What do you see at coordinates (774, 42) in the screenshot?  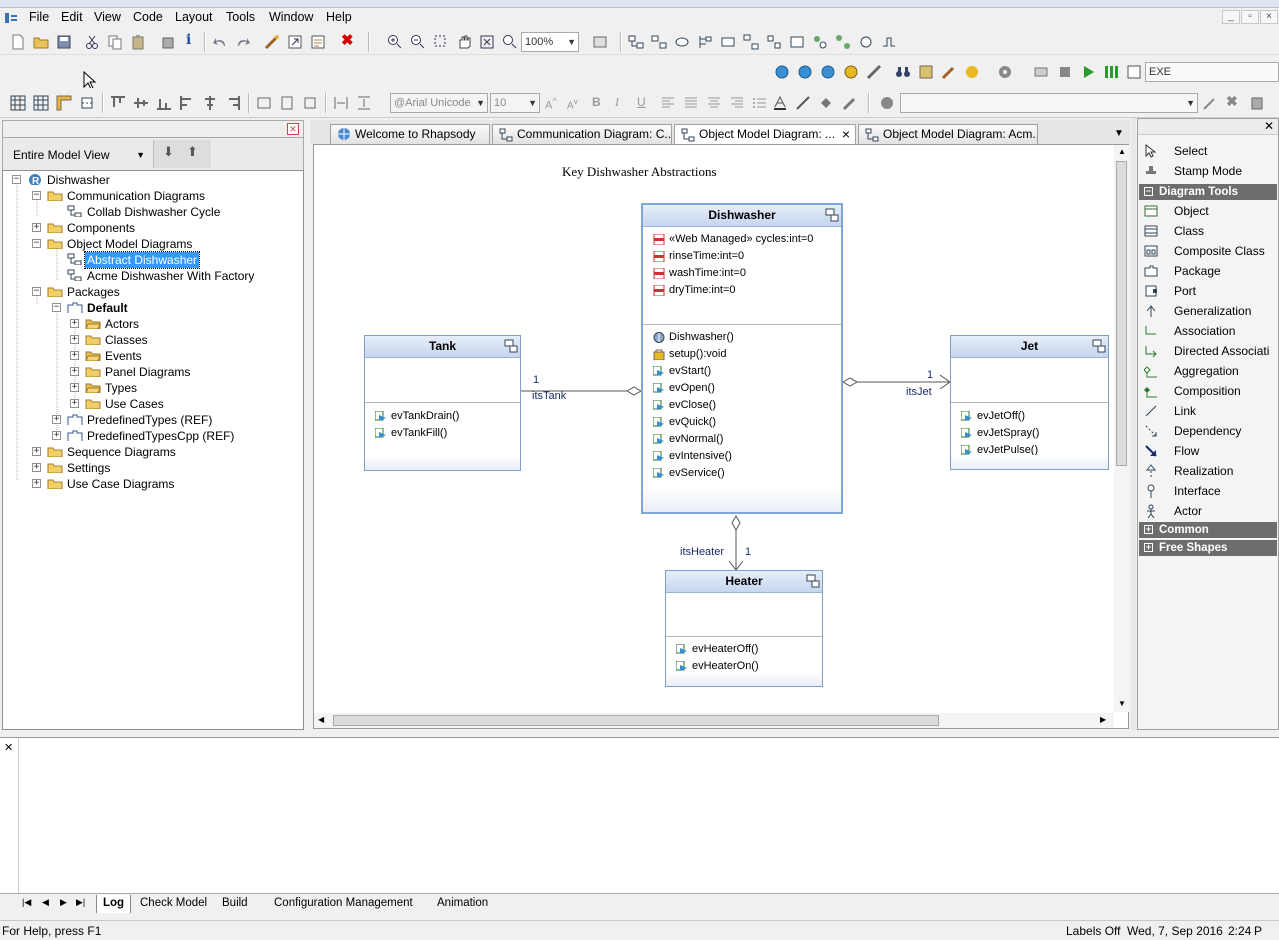 I see `diagram-deploy-icon` at bounding box center [774, 42].